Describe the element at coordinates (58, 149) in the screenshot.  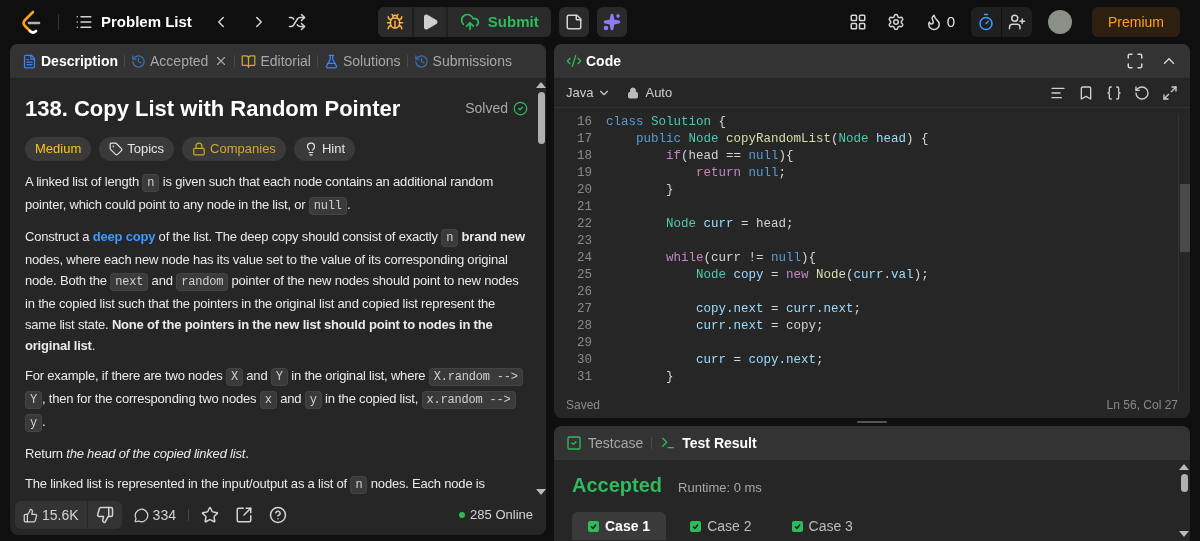
I see `difficulty-badge: Medium` at that location.